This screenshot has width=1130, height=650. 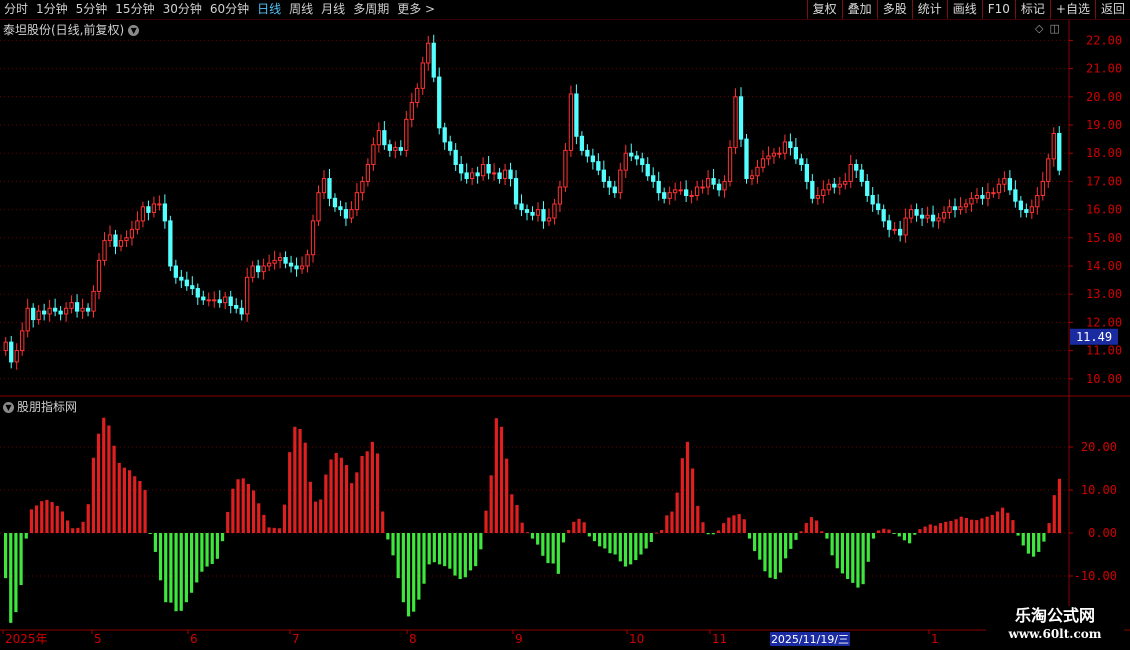 I want to click on indicator-title: ▼ 股朋指标网, so click(x=40, y=406).